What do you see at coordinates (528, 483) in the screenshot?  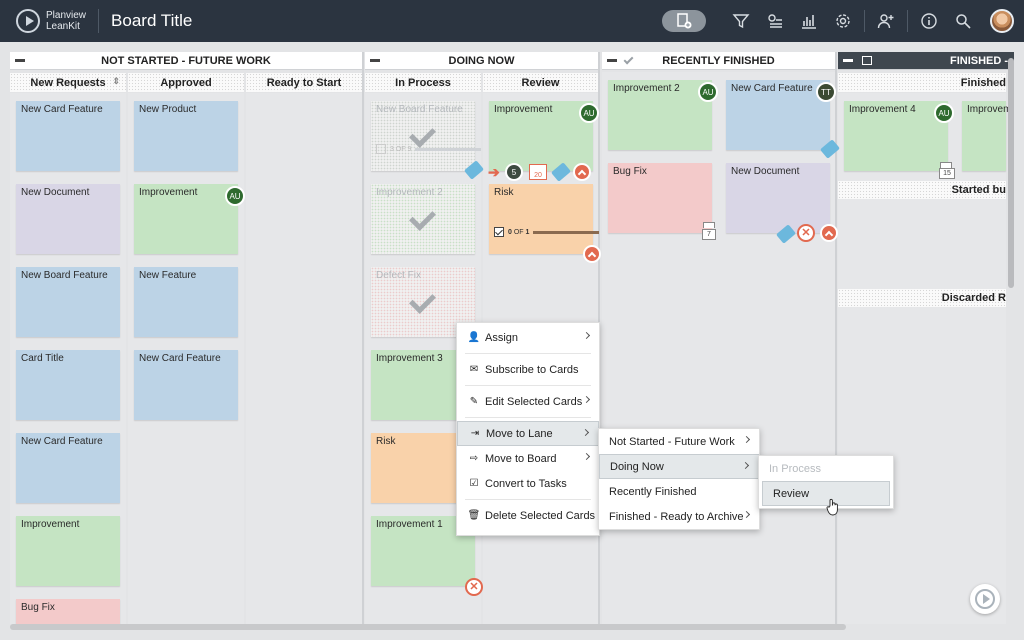 I see `menu-item-convert-to-tasks: ☑ Convert to Tasks` at bounding box center [528, 483].